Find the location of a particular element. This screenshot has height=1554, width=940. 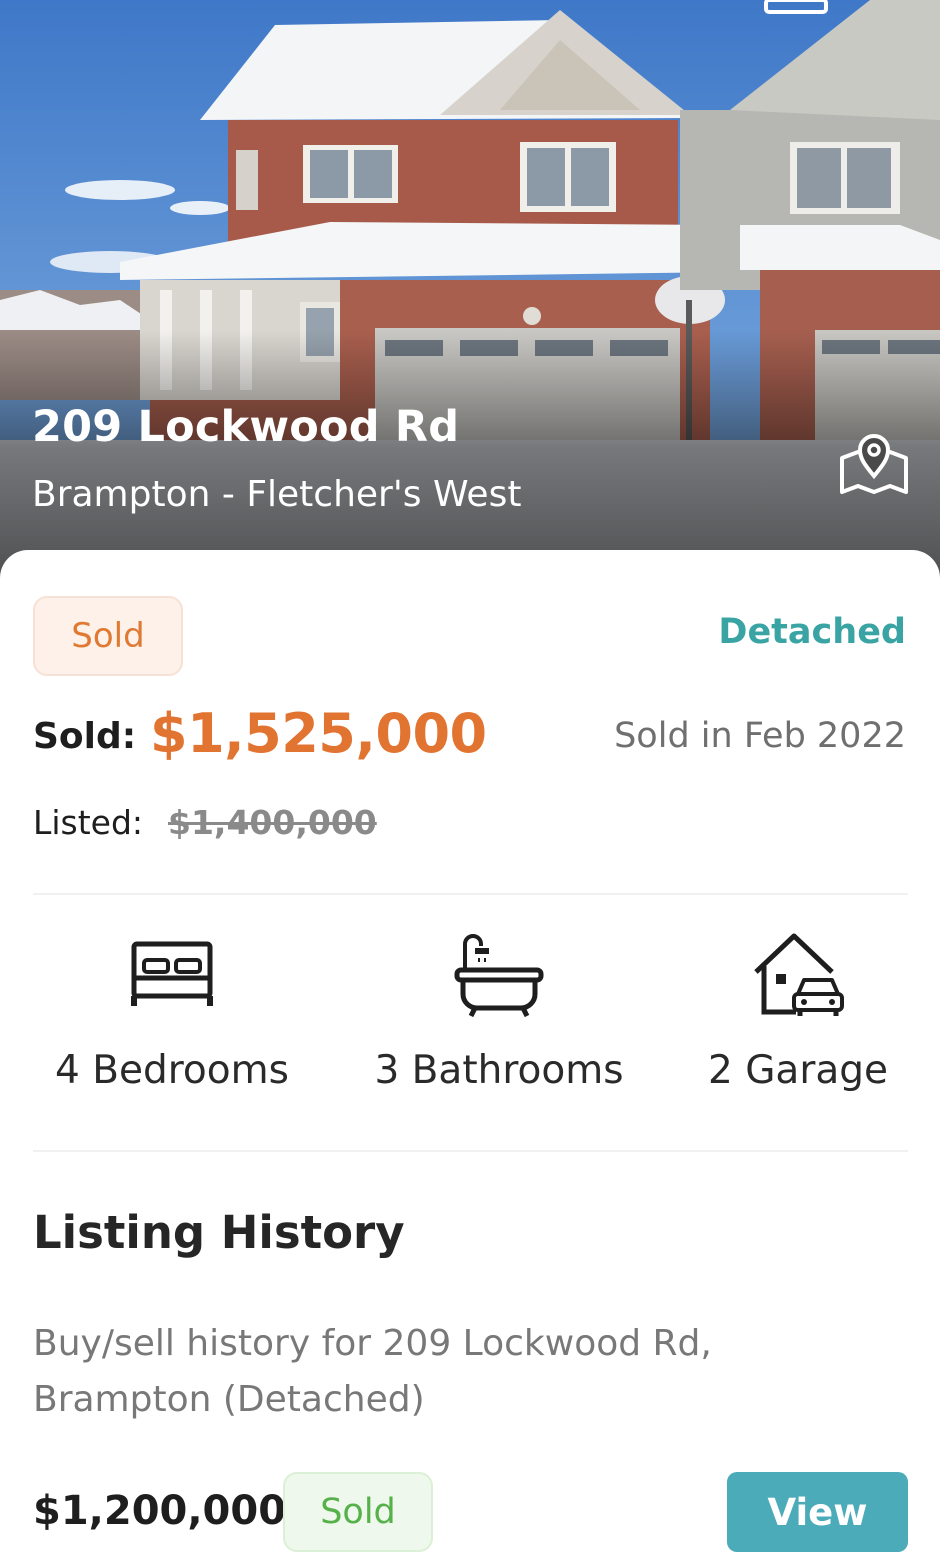

listed-price: $1,400,000 is located at coordinates (272, 822).